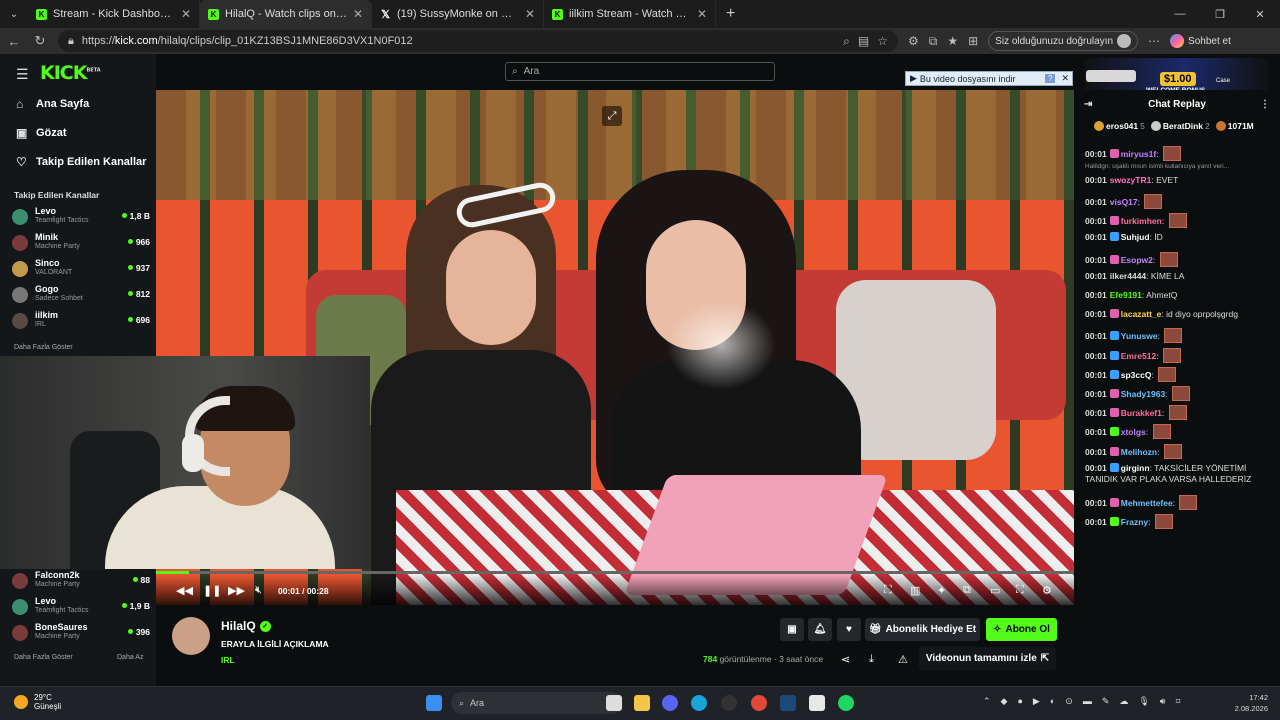 The height and width of the screenshot is (720, 1280). Describe the element at coordinates (1180, 126) in the screenshot. I see `top-gifter: BeratDink 2` at that location.